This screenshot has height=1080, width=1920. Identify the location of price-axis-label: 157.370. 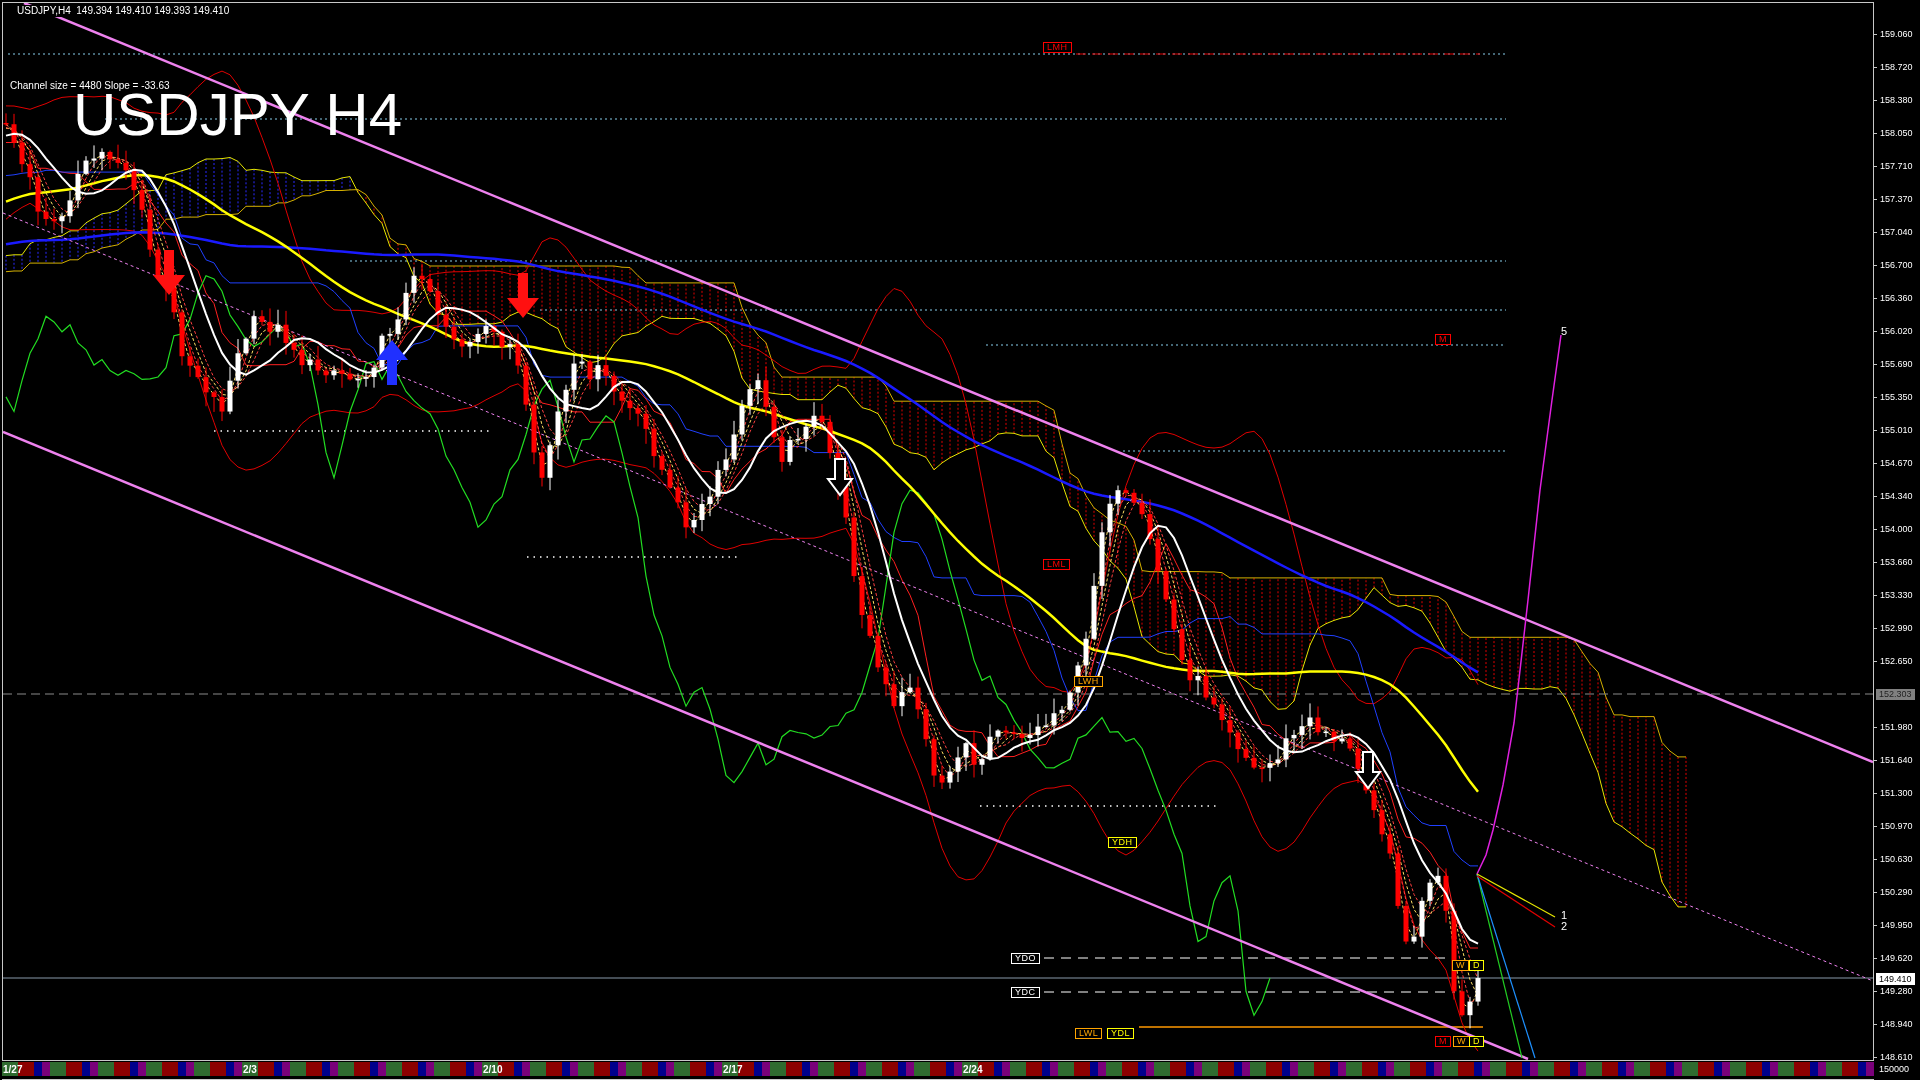
(1893, 199).